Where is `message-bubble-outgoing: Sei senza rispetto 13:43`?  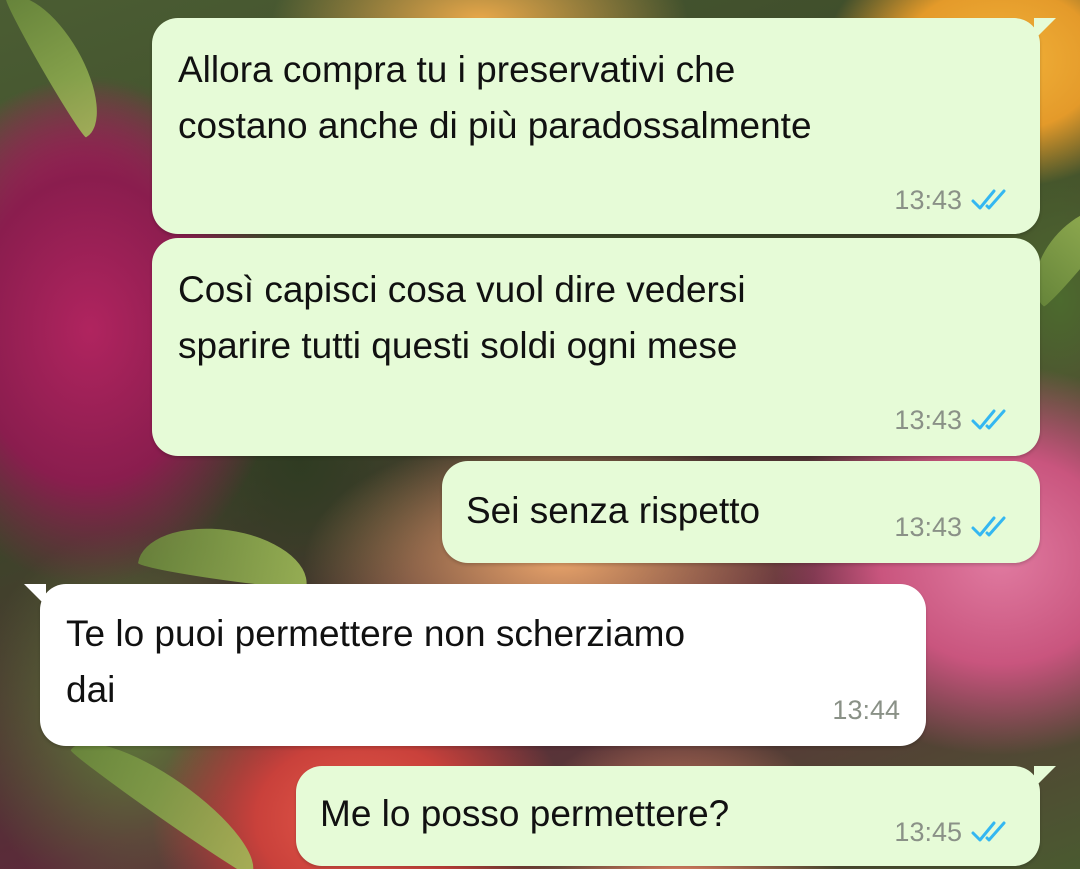
message-bubble-outgoing: Sei senza rispetto 13:43 is located at coordinates (741, 512).